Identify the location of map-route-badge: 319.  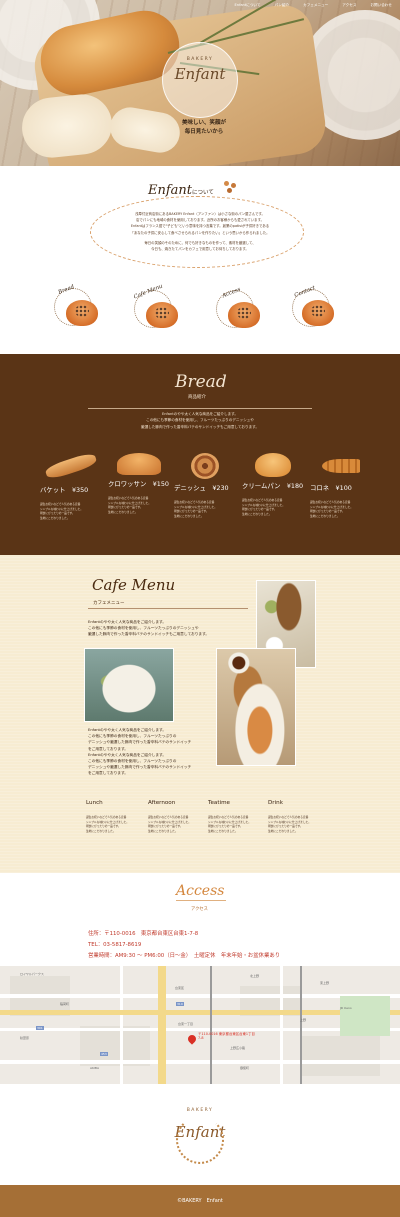
(180, 1004).